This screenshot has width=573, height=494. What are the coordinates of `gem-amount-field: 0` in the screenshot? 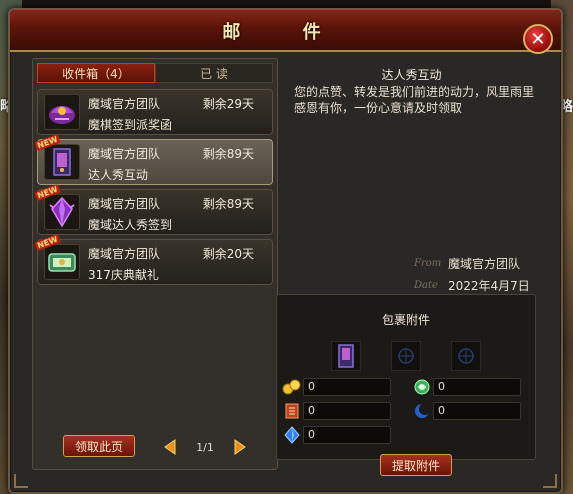 It's located at (347, 435).